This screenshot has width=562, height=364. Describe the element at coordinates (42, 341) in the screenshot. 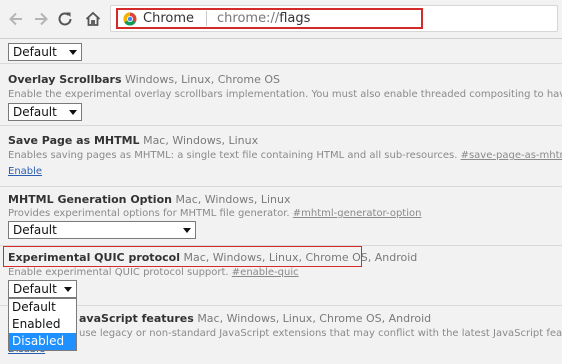

I see `dropdown-option-disabled: Disabled` at that location.